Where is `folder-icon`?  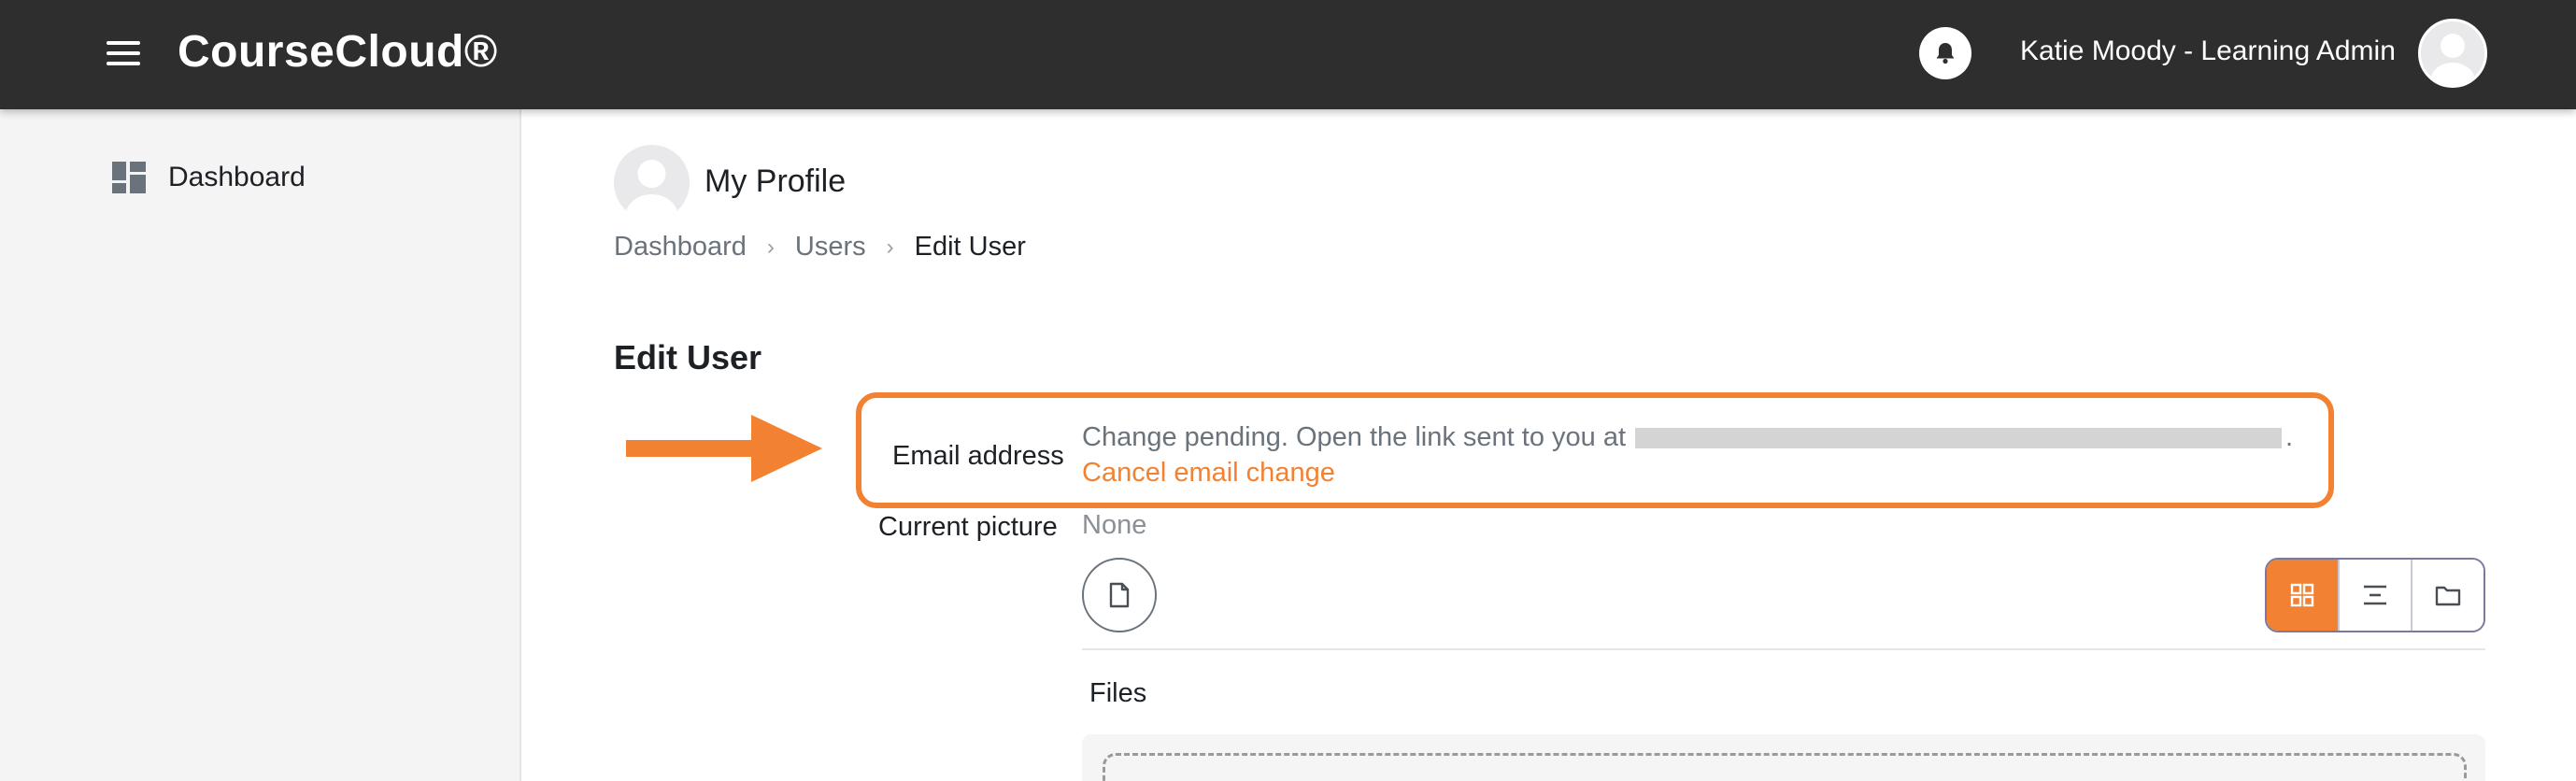
folder-icon is located at coordinates (2448, 596).